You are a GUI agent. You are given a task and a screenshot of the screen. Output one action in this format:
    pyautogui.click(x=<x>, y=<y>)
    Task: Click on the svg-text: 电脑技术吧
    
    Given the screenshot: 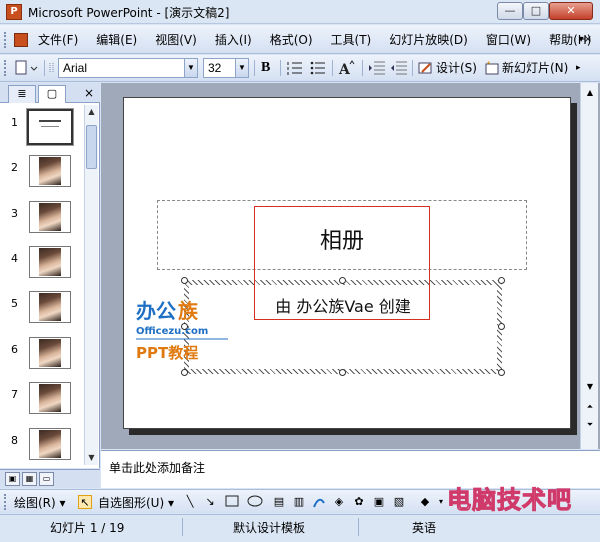 What is the action you would take?
    pyautogui.click(x=509, y=500)
    